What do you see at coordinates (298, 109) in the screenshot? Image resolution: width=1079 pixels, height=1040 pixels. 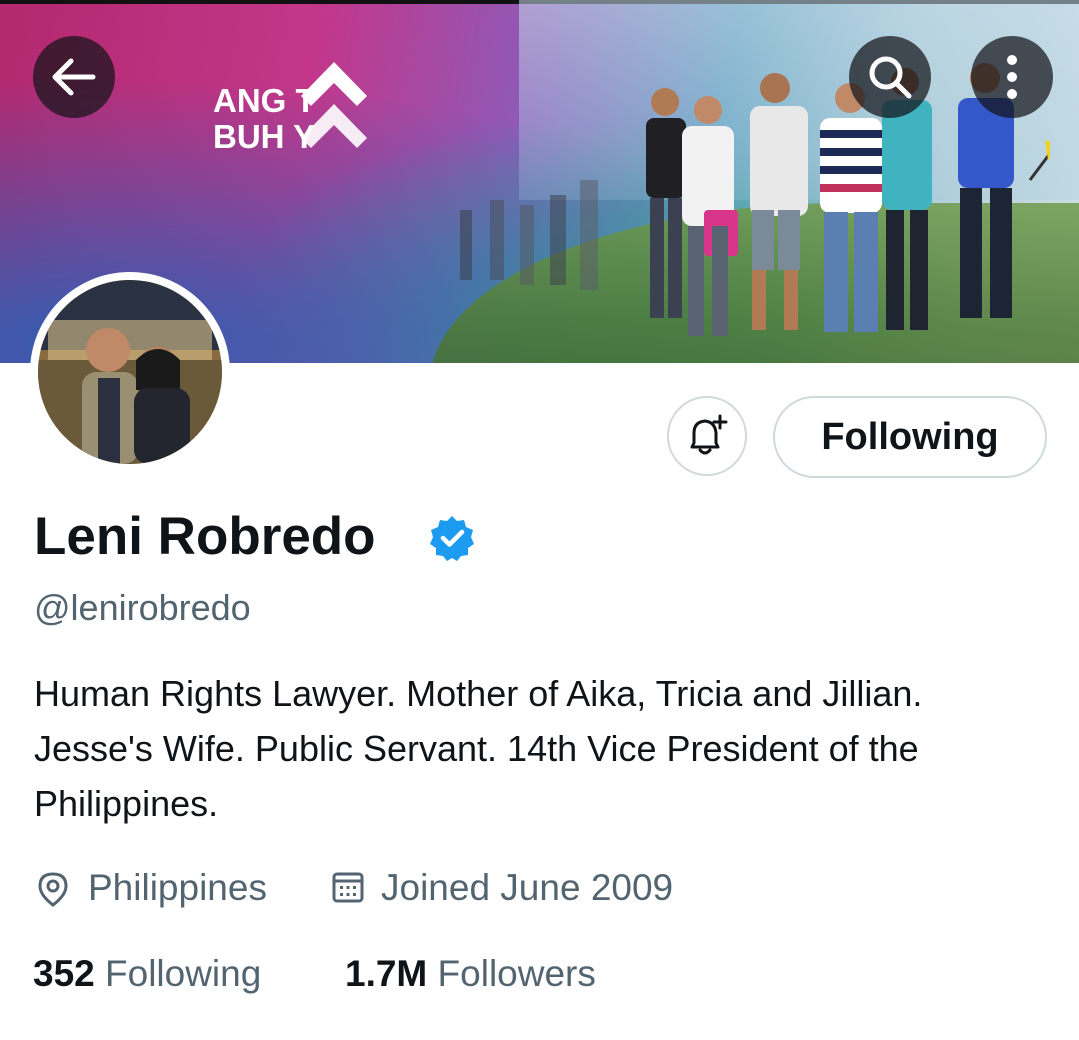 I see `banner-logo: ANG T BUH Y` at bounding box center [298, 109].